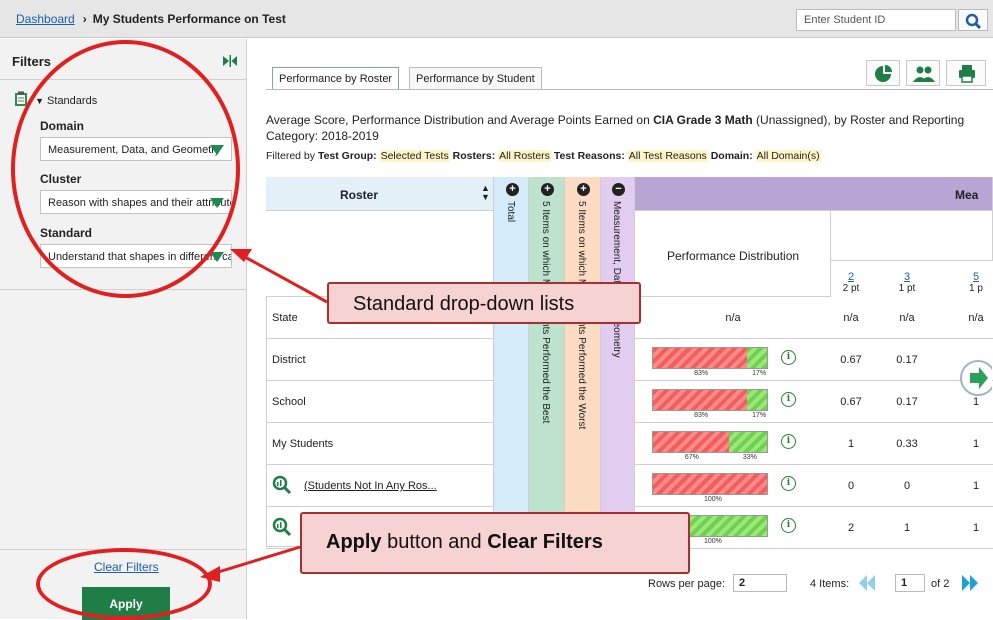  I want to click on callout-apply-bold: Apply, so click(354, 542).